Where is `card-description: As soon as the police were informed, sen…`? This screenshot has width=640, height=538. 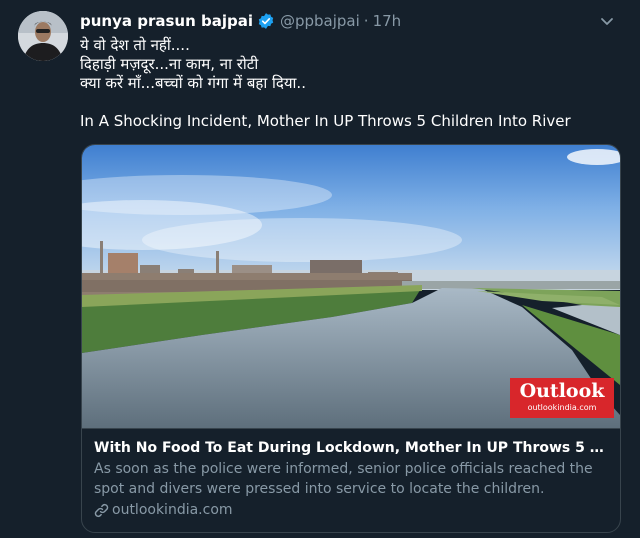
card-description: As soon as the police were informed, sen… is located at coordinates (343, 479).